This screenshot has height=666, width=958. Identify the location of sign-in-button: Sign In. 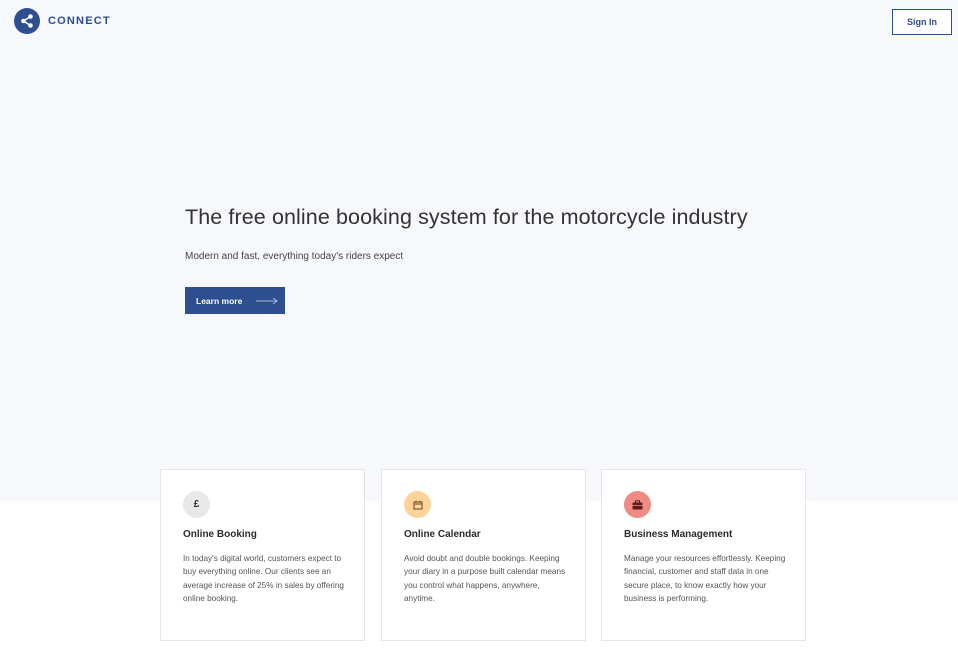
(922, 22).